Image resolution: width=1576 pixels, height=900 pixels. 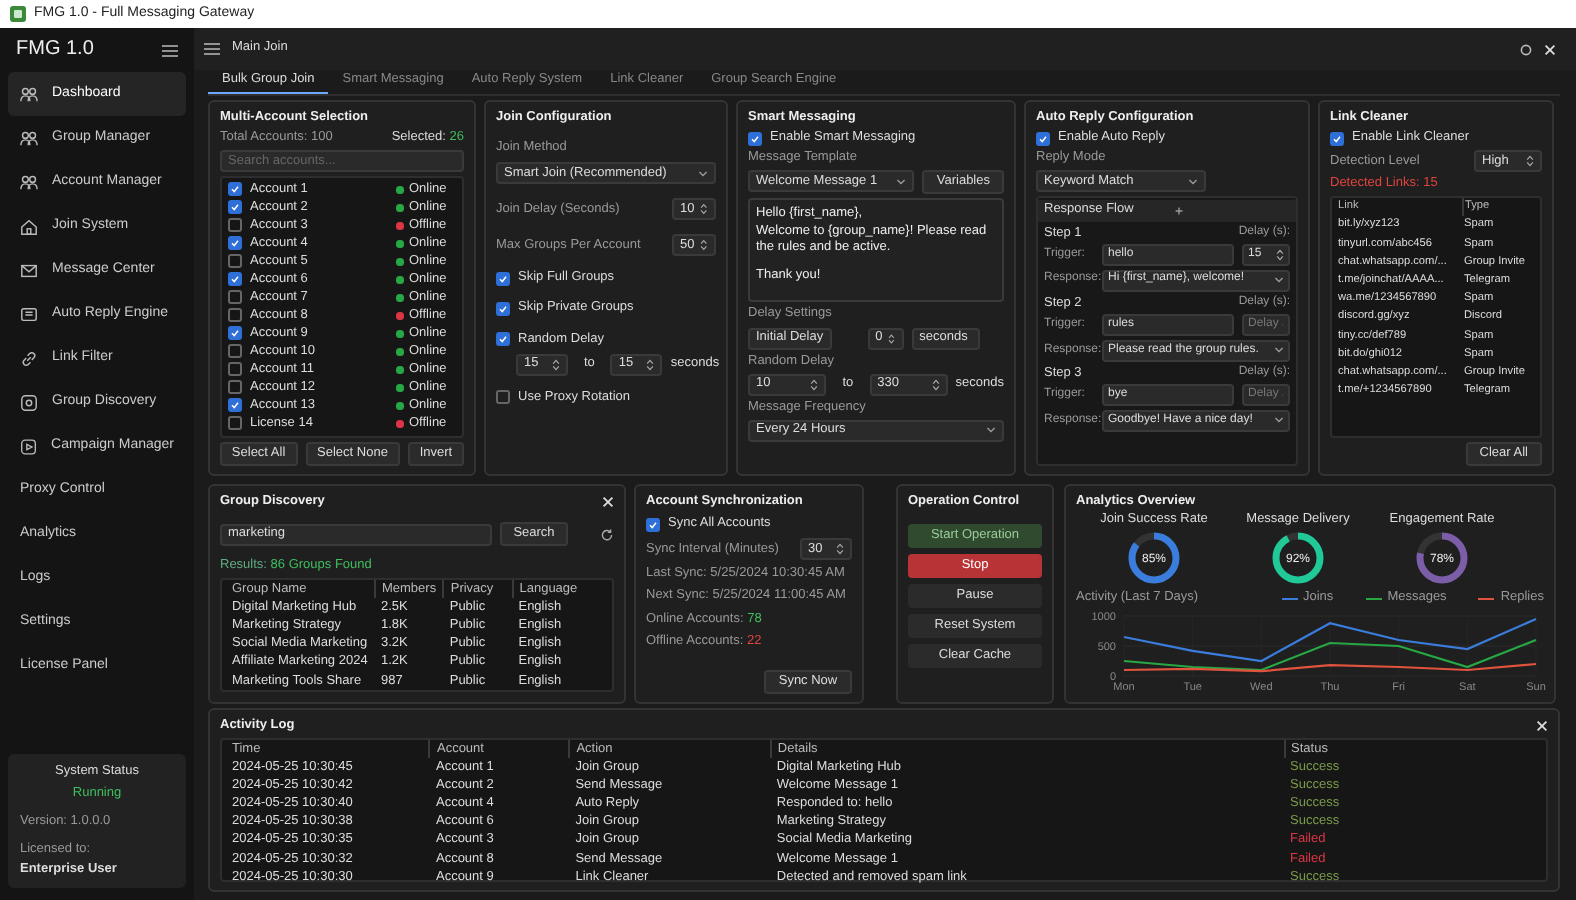 What do you see at coordinates (29, 402) in the screenshot?
I see `target-icon` at bounding box center [29, 402].